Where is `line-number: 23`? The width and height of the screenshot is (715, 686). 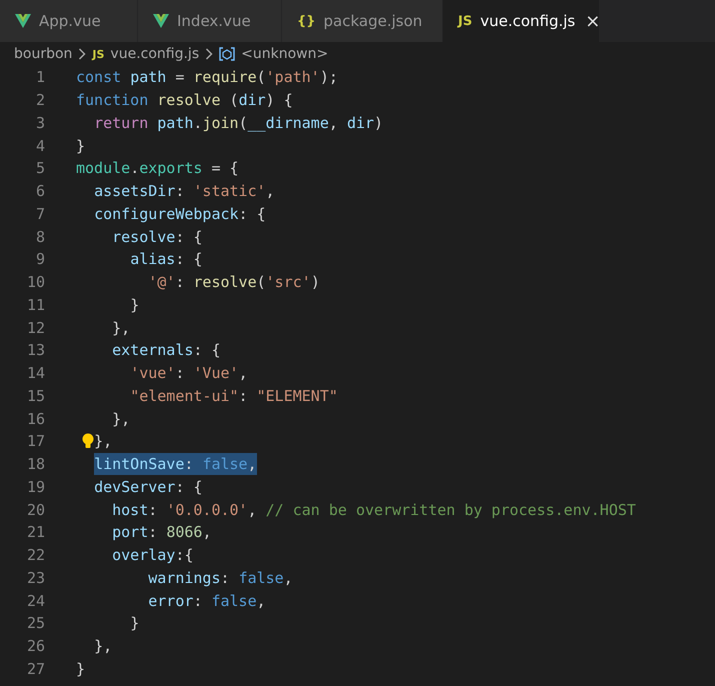
line-number: 23 is located at coordinates (35, 577).